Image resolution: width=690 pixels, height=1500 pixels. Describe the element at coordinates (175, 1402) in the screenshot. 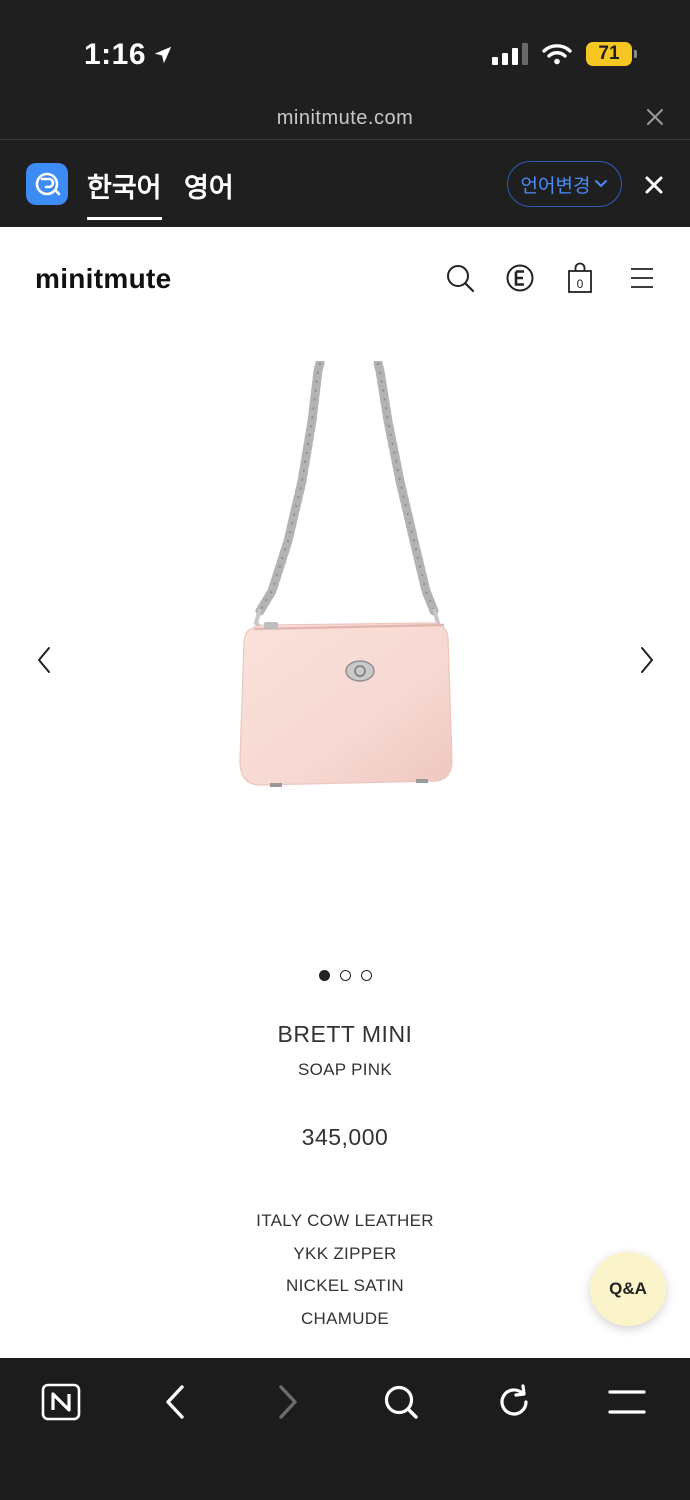

I see `back-icon` at that location.